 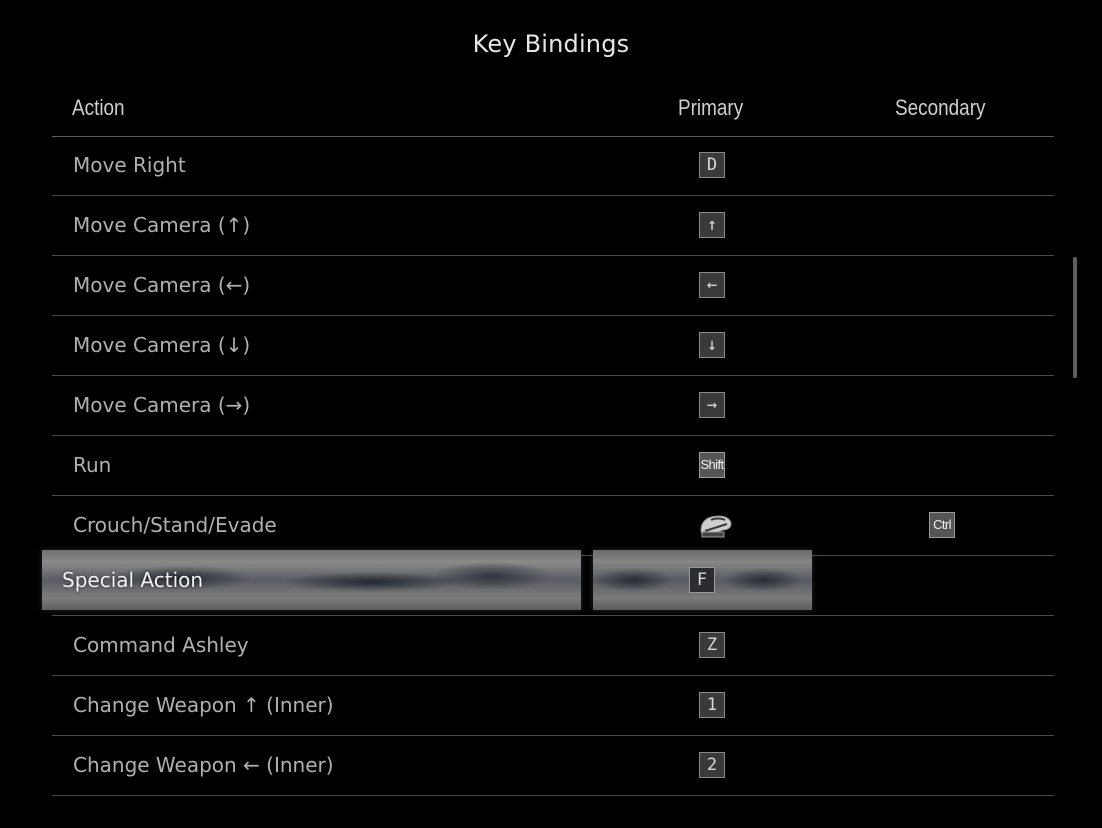 What do you see at coordinates (712, 225) in the screenshot?
I see `primary-key-badge: ↑` at bounding box center [712, 225].